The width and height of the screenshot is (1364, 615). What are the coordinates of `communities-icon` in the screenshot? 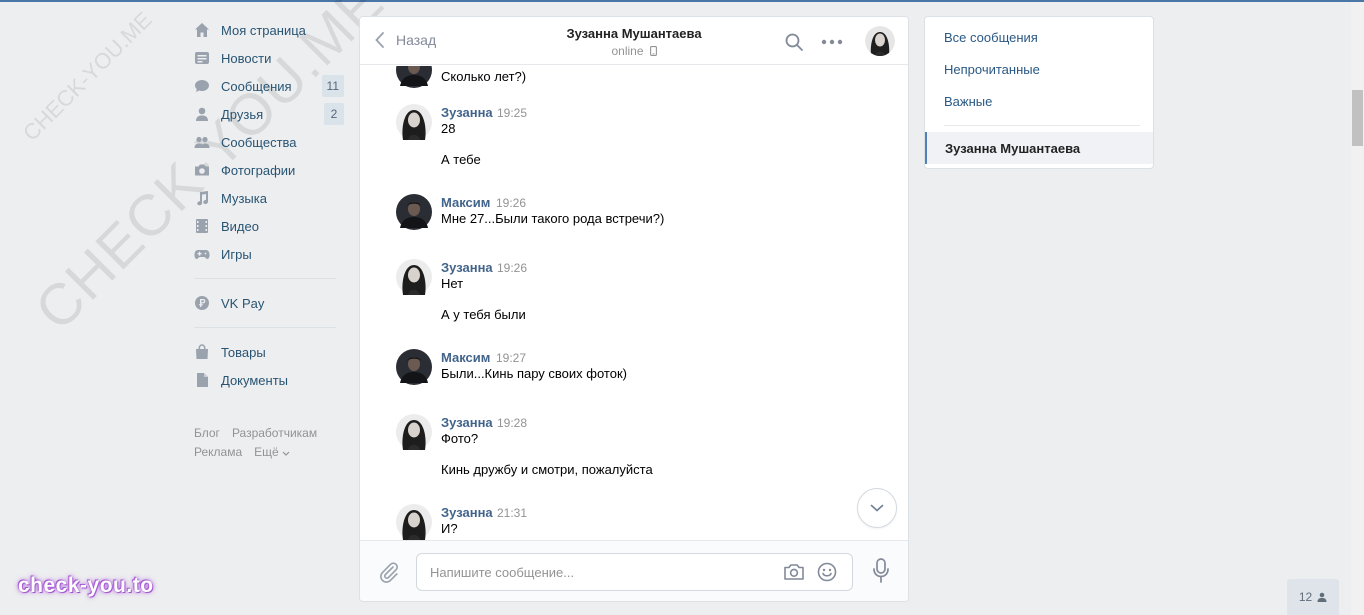 It's located at (202, 142).